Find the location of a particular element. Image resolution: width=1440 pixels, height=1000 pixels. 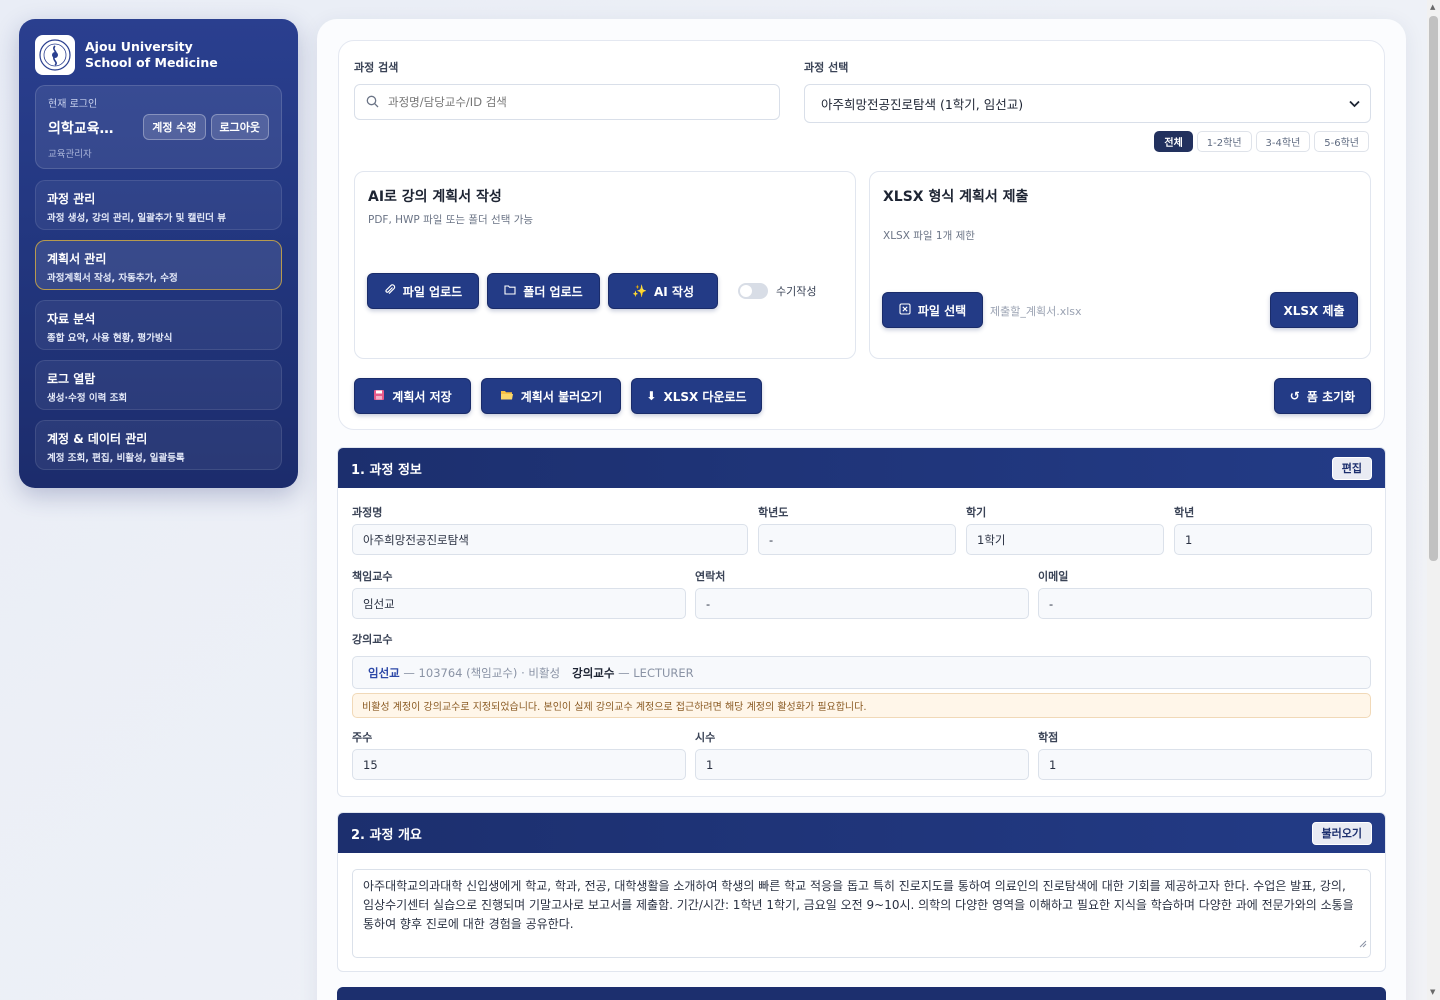

lecturer-name: 강의교수 is located at coordinates (593, 672).